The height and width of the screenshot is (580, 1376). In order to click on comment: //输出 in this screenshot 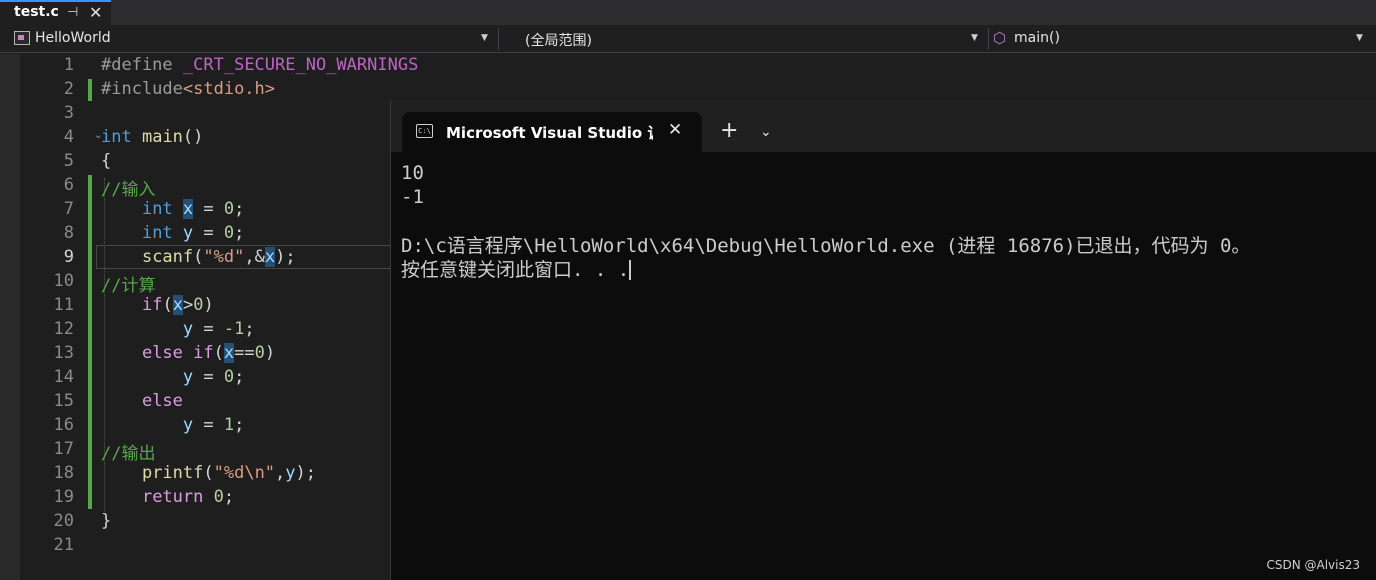, I will do `click(128, 454)`.